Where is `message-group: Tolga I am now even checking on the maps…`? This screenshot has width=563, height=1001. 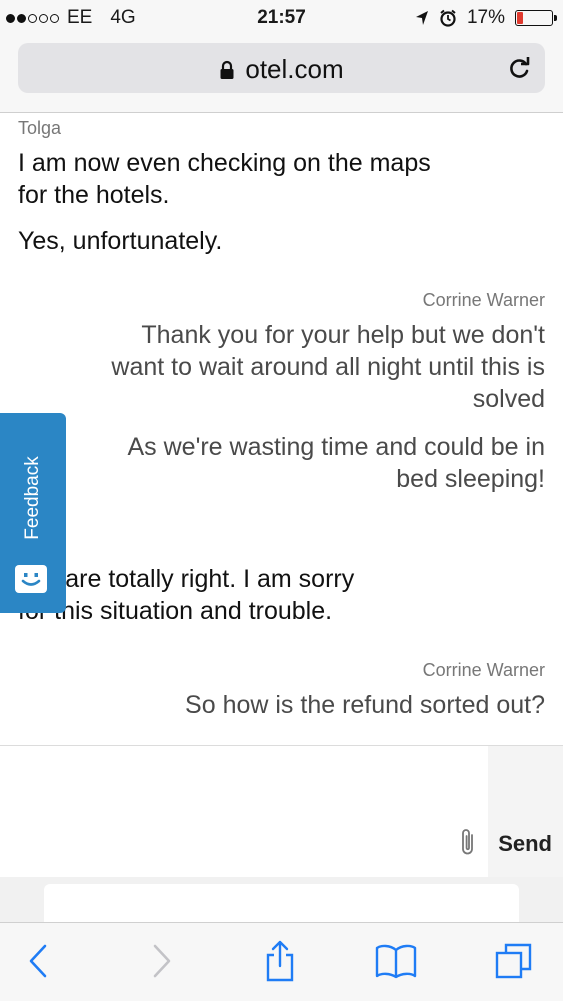 message-group: Tolga I am now even checking on the maps… is located at coordinates (281, 164).